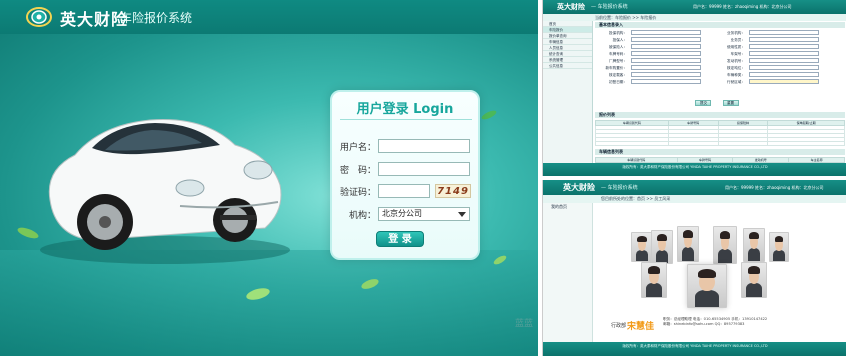  What do you see at coordinates (400, 239) in the screenshot?
I see `login-button: 登 录` at bounding box center [400, 239].